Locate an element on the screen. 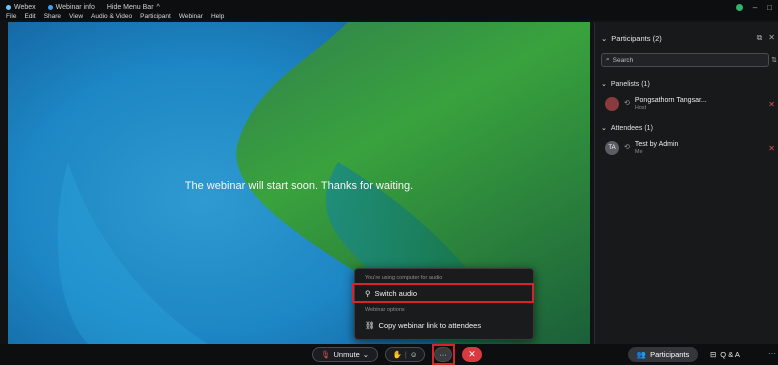  webinar-info-label: Webinar info is located at coordinates (75, 7).